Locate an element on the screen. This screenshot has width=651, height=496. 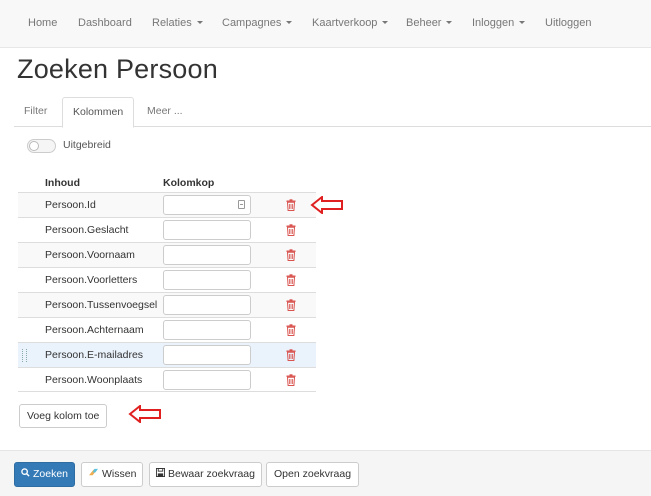
clear-button-label: Wissen is located at coordinates (119, 474).